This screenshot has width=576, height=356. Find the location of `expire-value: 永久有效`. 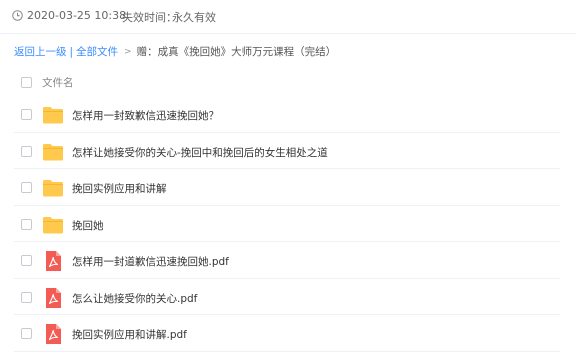

expire-value: 永久有效 is located at coordinates (194, 17).